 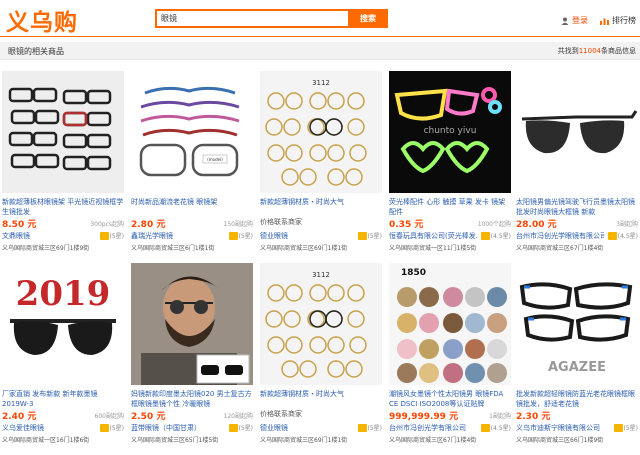 I want to click on product-image: AGAZEE, so click(x=577, y=324).